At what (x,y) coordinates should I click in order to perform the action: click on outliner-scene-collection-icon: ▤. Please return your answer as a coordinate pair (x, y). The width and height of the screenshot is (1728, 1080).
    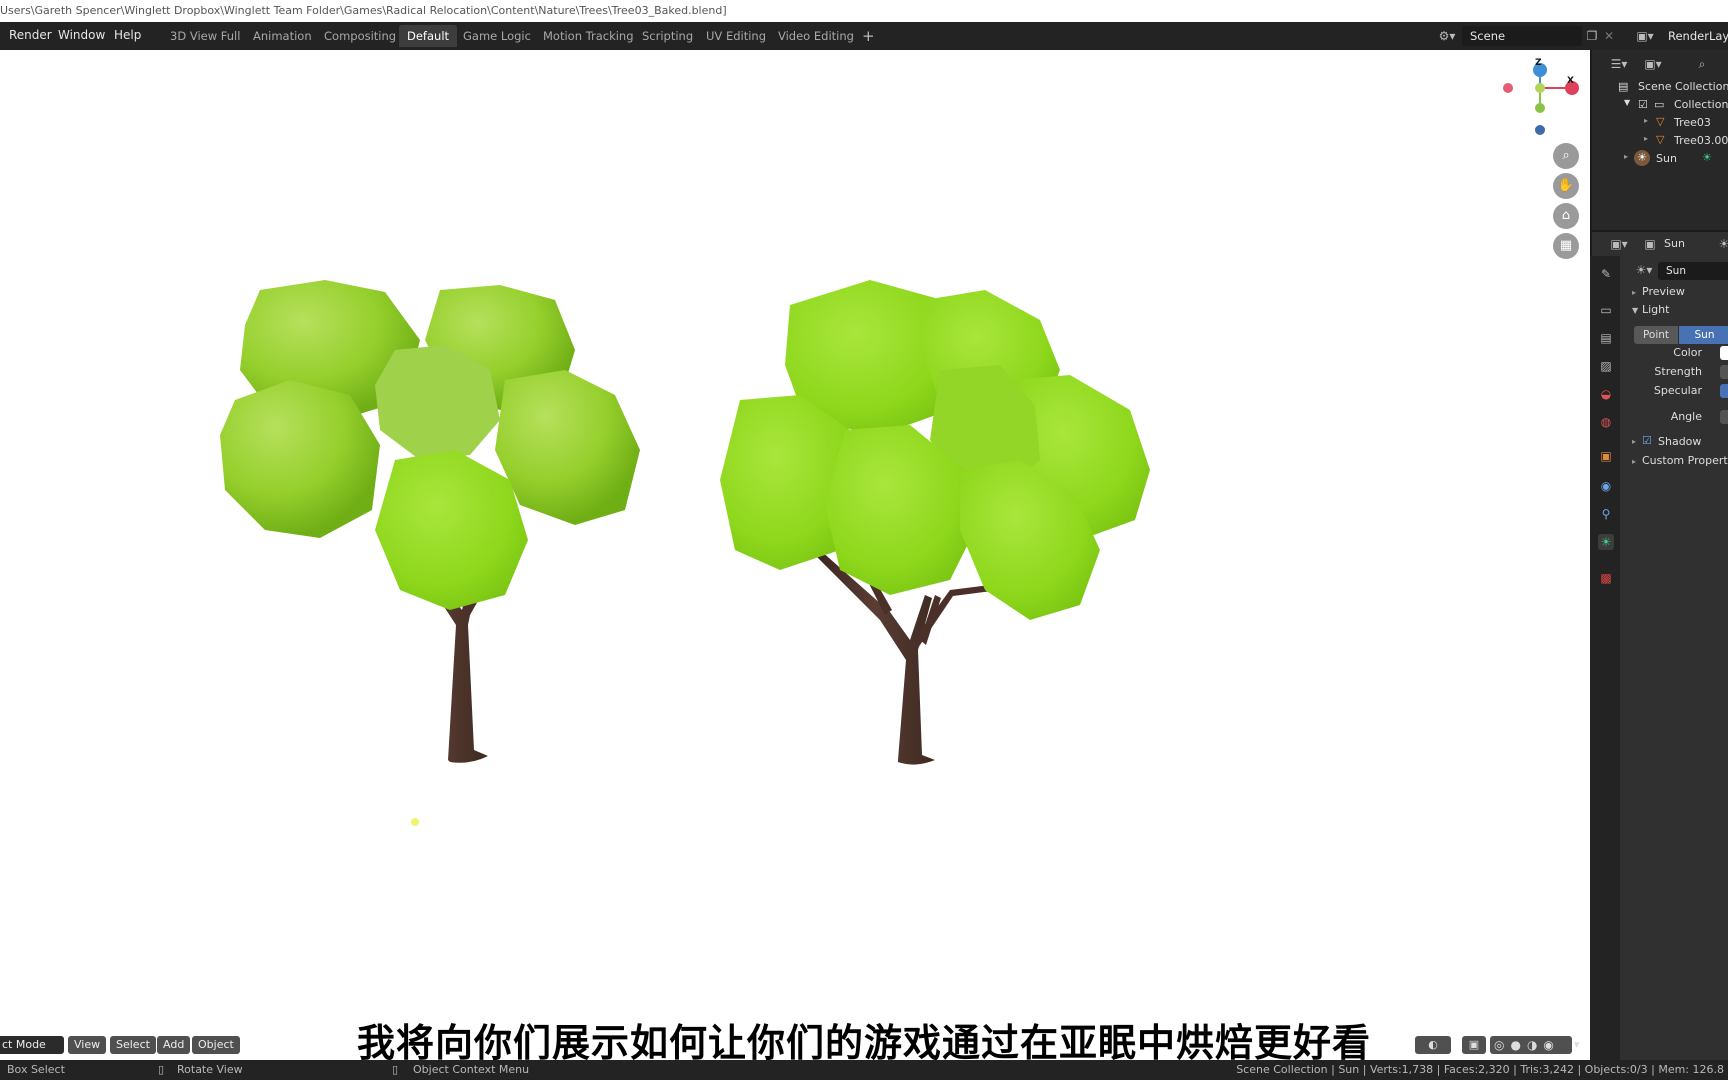
    Looking at the image, I should click on (1623, 86).